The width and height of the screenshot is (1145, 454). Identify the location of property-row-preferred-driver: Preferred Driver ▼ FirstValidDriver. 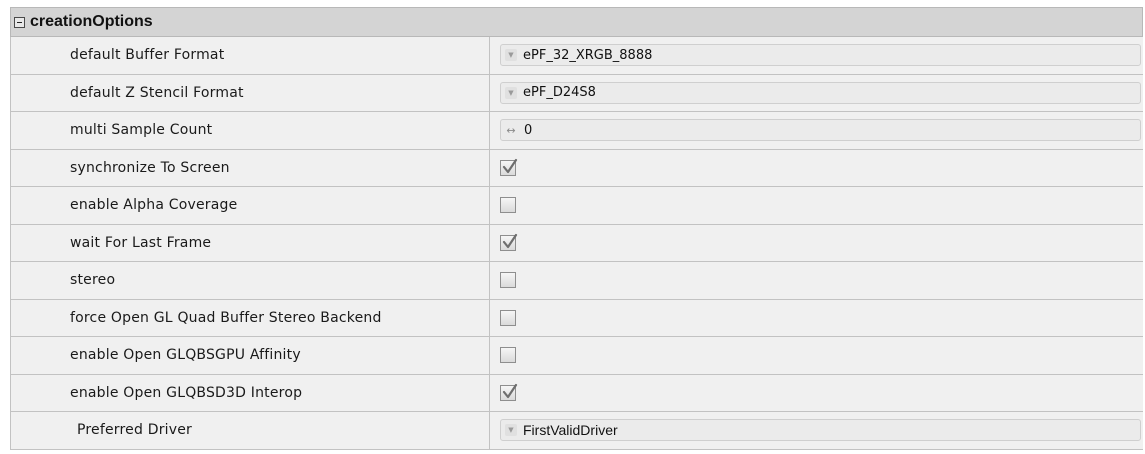
(576, 431).